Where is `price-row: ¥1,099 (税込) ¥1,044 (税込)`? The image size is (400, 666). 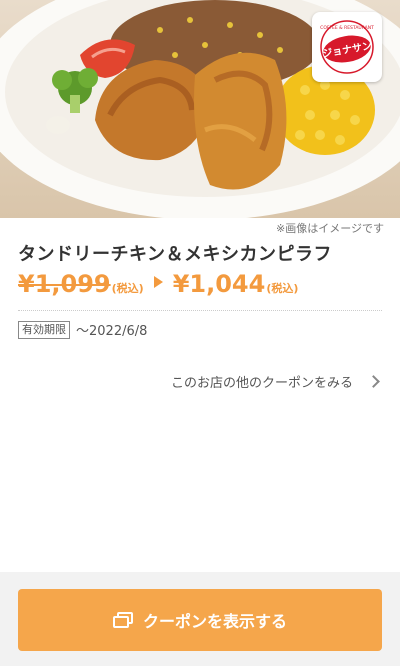 price-row: ¥1,099 (税込) ¥1,044 (税込) is located at coordinates (158, 284).